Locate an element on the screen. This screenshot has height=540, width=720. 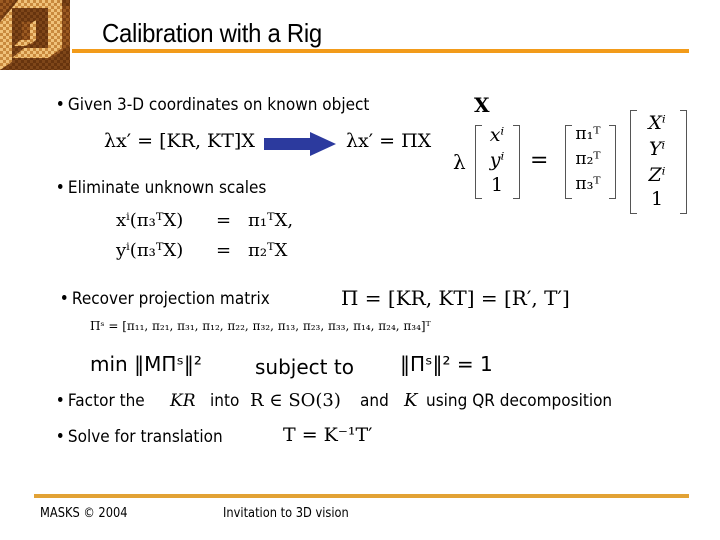
checkered-cube-logo-icon is located at coordinates (35, 35).